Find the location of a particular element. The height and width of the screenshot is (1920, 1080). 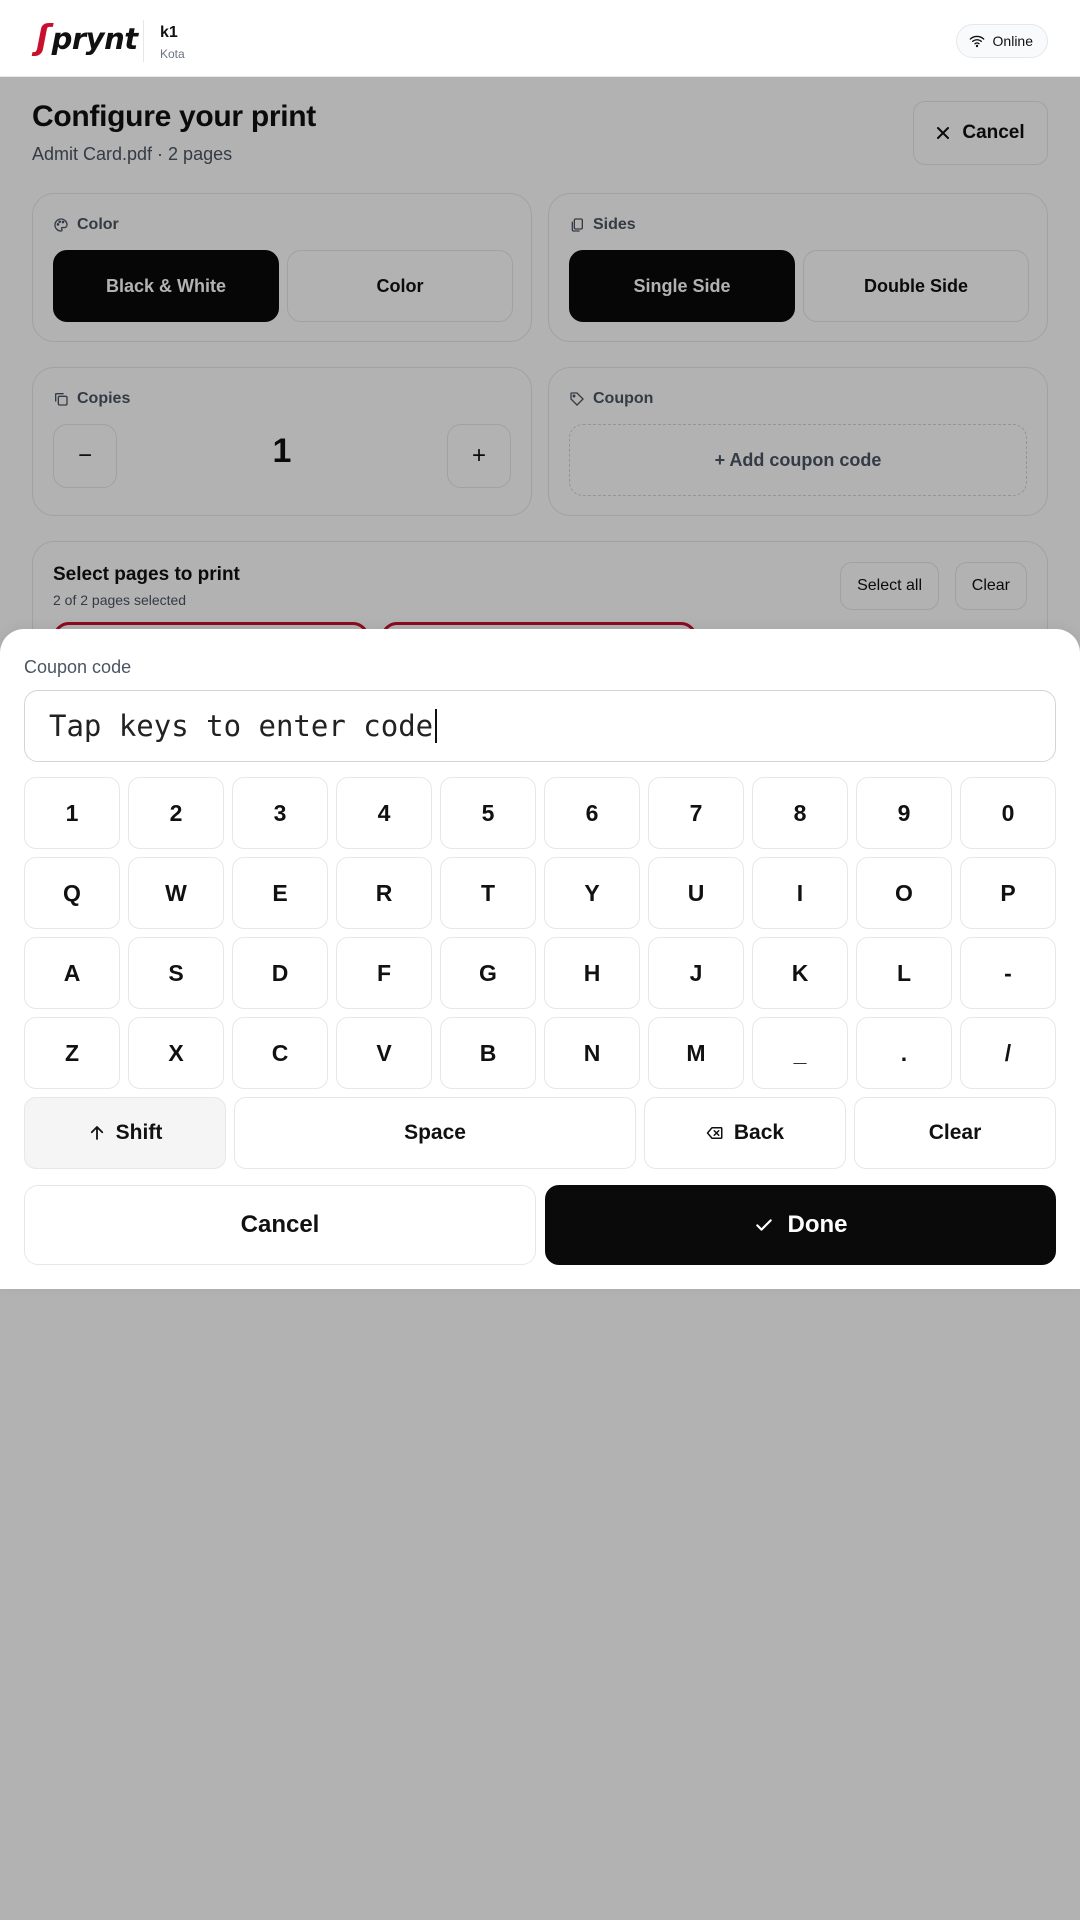

online-status-badge: Online is located at coordinates (1001, 41).